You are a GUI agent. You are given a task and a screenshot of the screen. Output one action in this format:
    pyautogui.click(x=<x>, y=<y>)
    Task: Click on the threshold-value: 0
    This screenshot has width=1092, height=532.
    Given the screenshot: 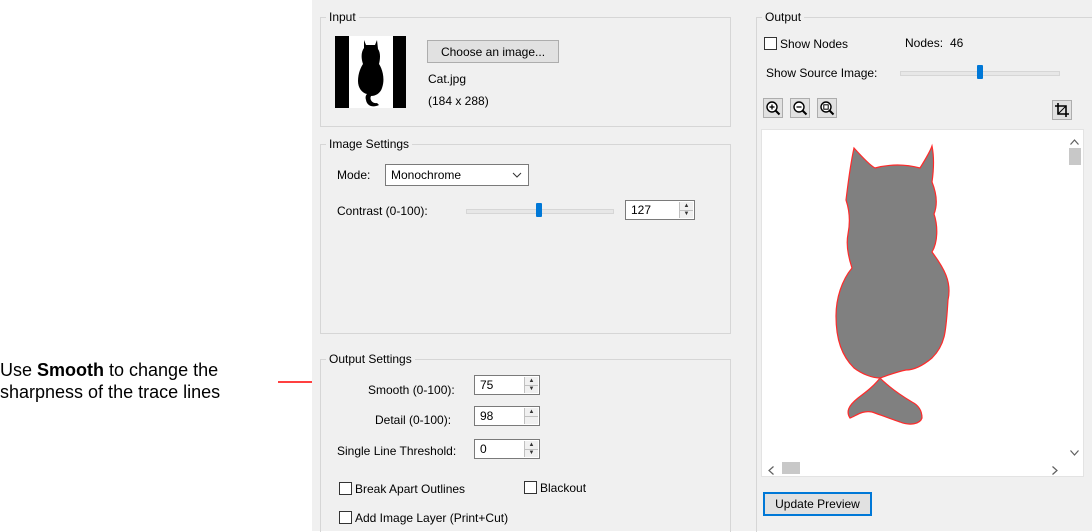 What is the action you would take?
    pyautogui.click(x=483, y=449)
    